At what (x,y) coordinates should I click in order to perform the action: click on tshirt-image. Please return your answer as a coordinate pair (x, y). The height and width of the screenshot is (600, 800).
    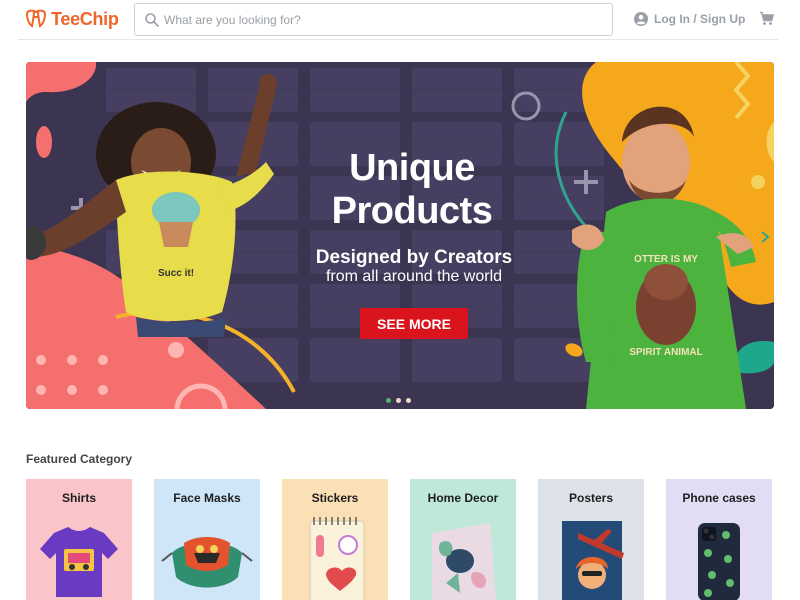
    Looking at the image, I should click on (79, 562).